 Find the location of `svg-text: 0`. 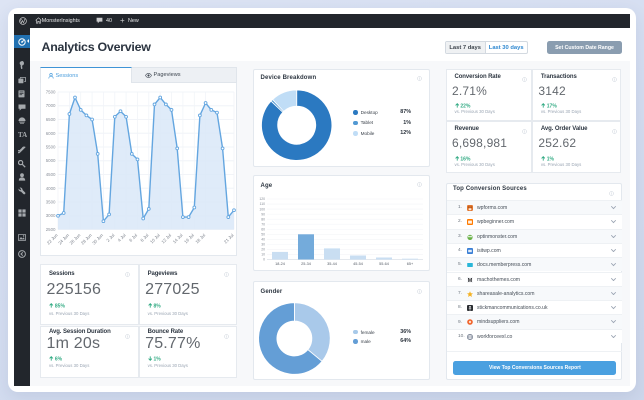

svg-text: 0 is located at coordinates (264, 259).